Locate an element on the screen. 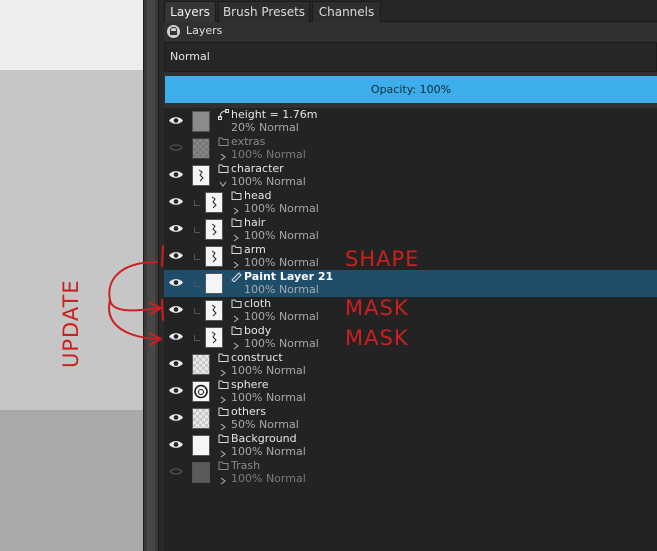 The image size is (657, 551). opacity-slider: Opacity: 100% is located at coordinates (411, 89).